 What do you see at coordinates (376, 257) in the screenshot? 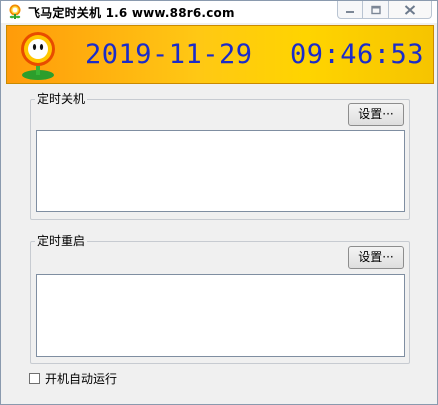
I see `restart-settings-button: 设置···` at bounding box center [376, 257].